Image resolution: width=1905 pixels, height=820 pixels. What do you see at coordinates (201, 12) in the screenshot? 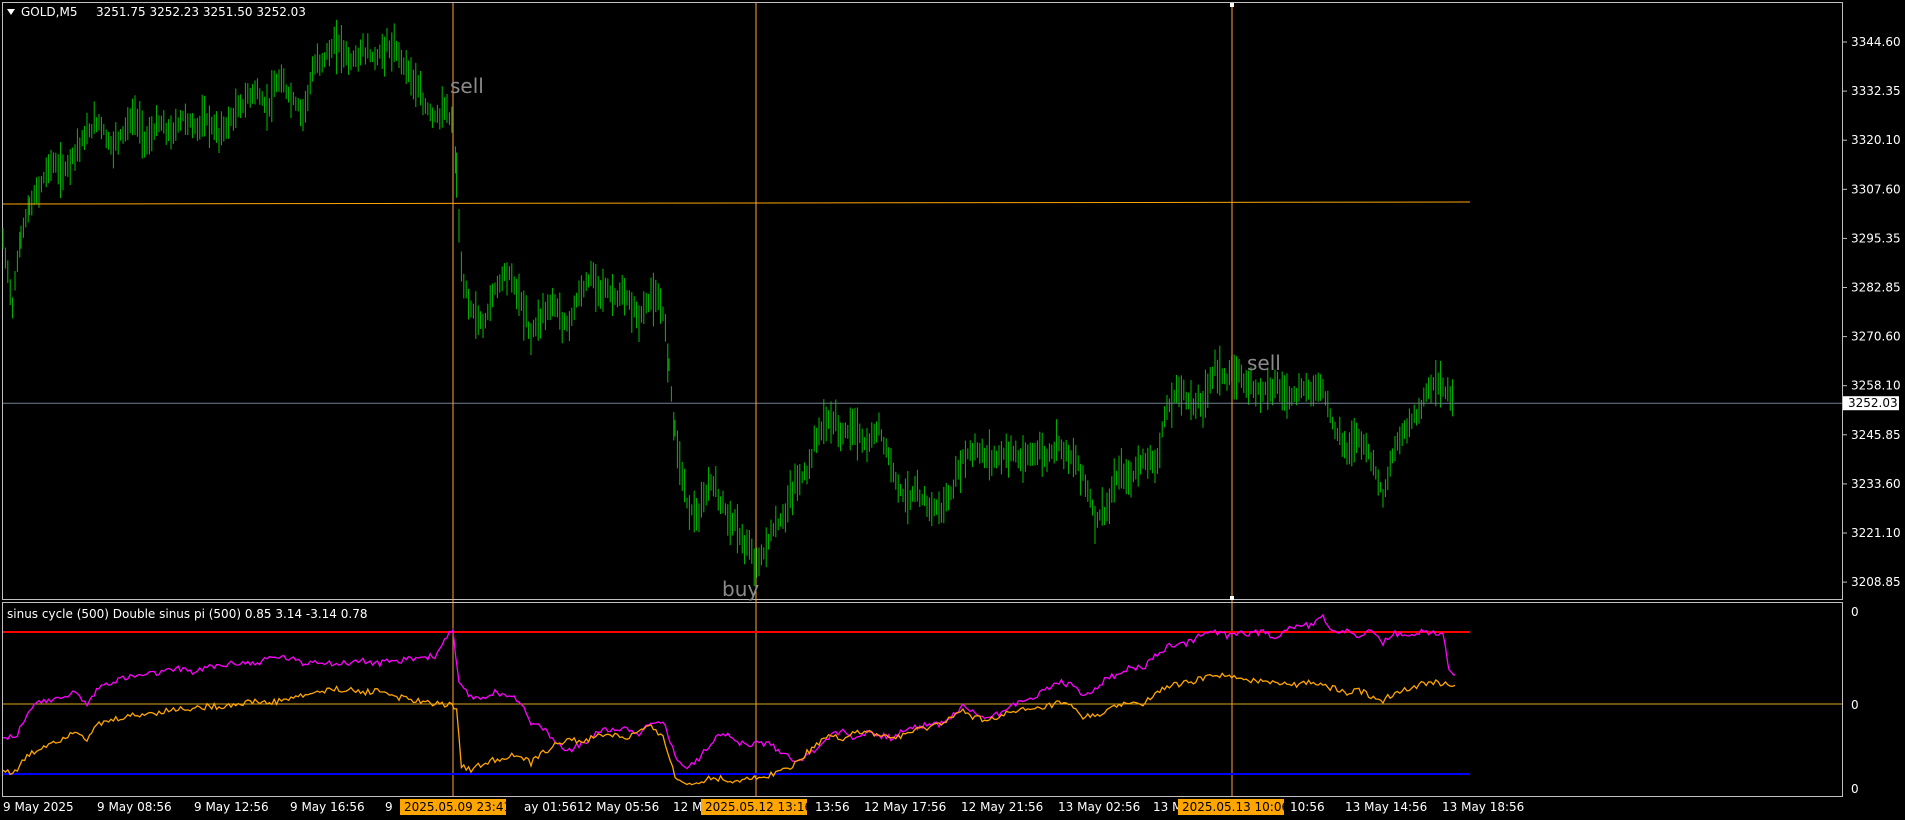
I see `ohlc-label: 3251.75 3252.23 3251.50 3252.03` at bounding box center [201, 12].